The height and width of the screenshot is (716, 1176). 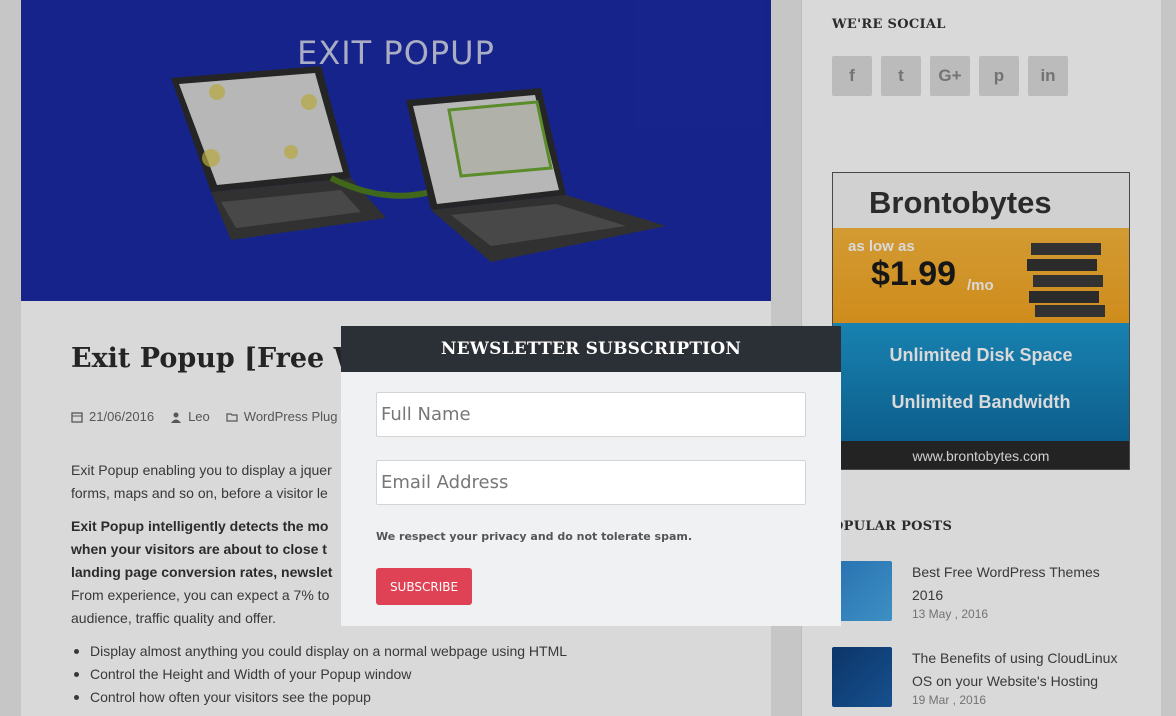 I want to click on subscribe-button: SUBSCRIBE, so click(x=424, y=586).